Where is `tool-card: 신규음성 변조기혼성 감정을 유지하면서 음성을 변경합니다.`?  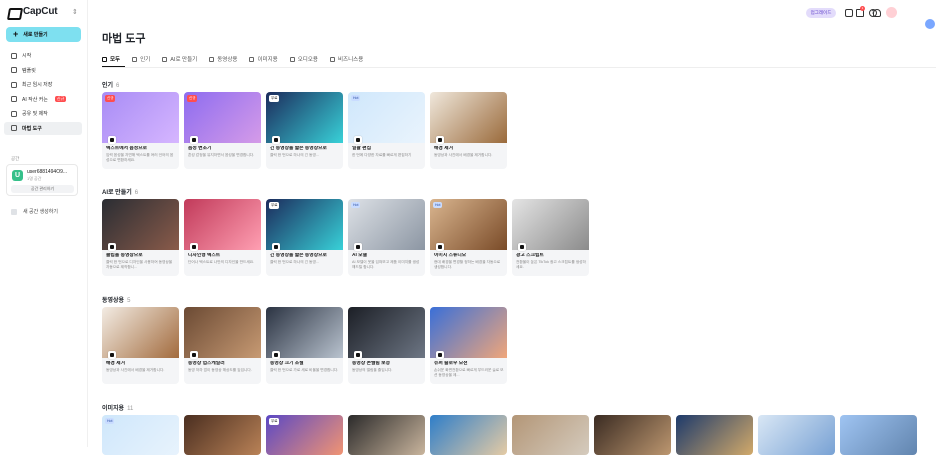
tool-card: 신규음성 변조기혼성 감정을 유지하면서 음성을 변경합니다. is located at coordinates (222, 130).